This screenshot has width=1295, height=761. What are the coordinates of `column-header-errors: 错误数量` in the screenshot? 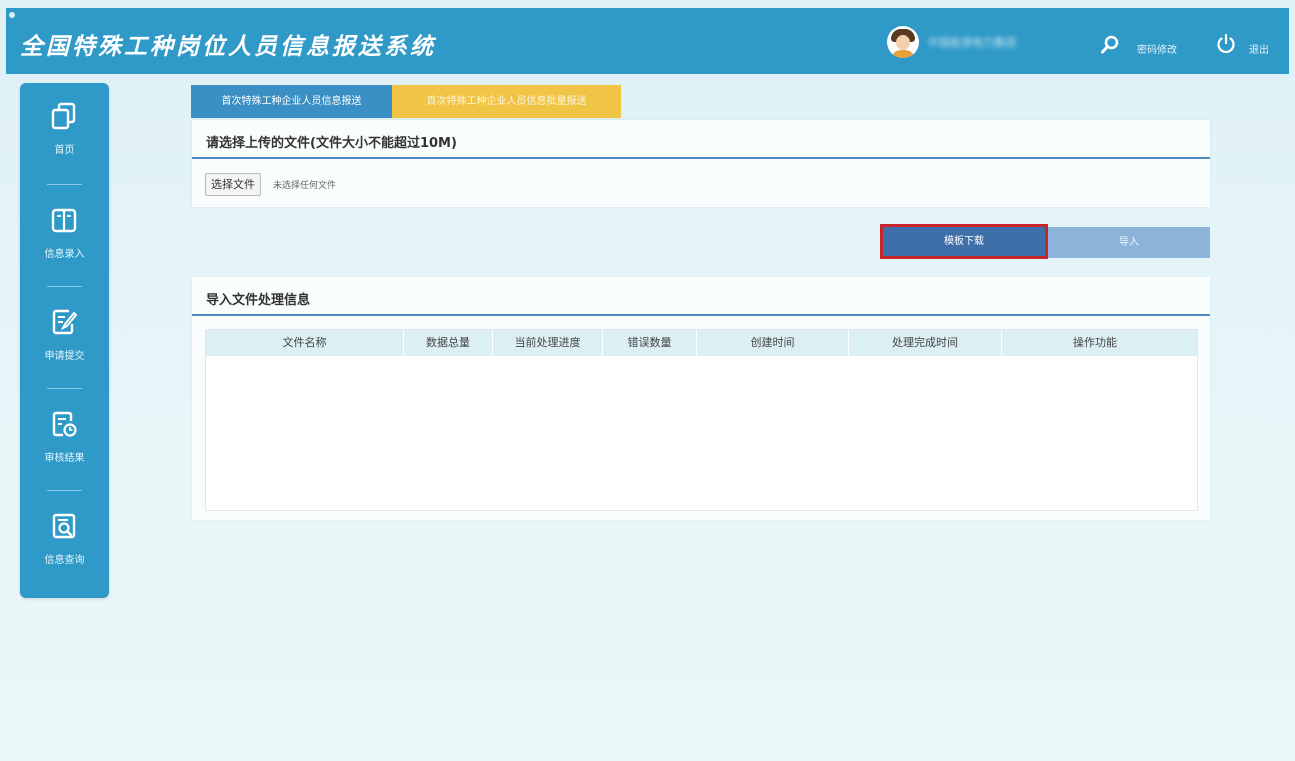 It's located at (650, 343).